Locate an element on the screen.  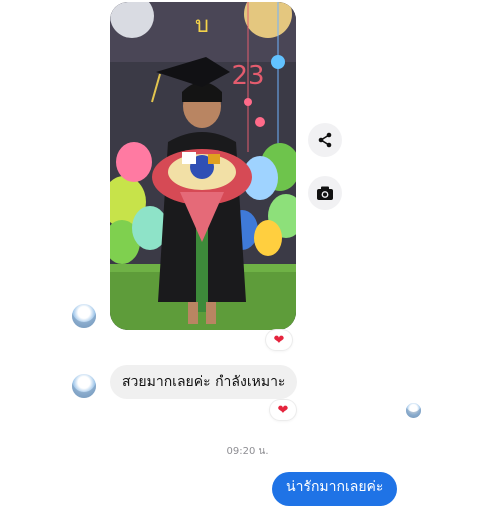
message-timestamp: 09:20 น. is located at coordinates (247, 451).